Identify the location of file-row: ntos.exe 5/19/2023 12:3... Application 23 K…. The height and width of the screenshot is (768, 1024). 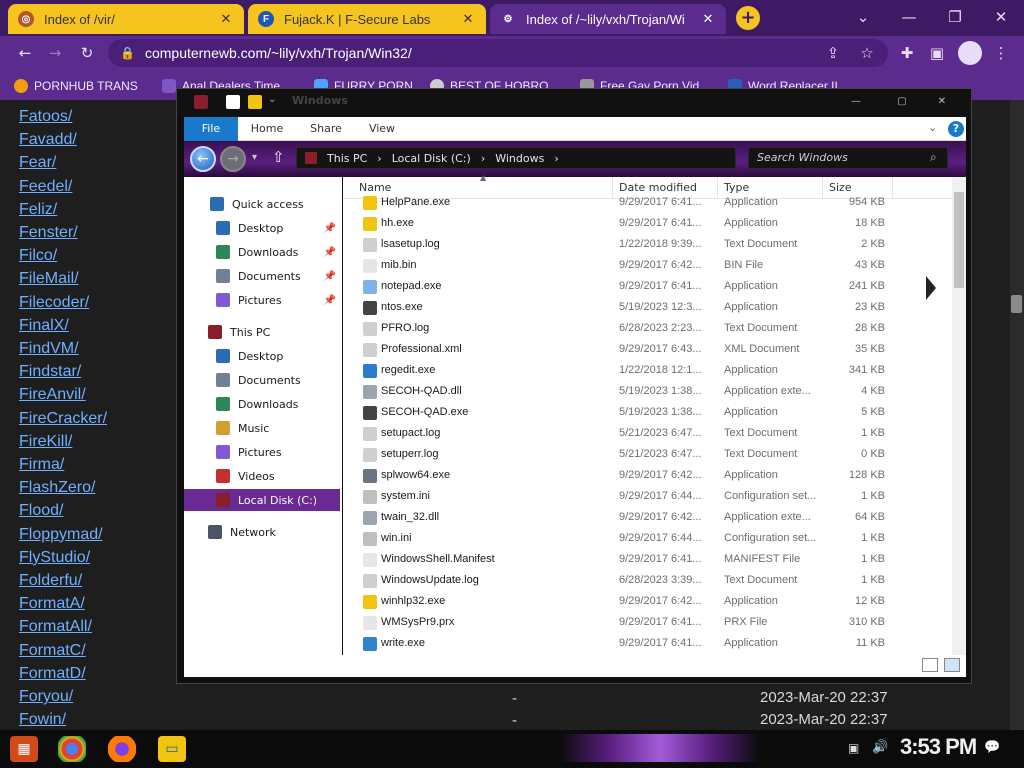
(647, 308).